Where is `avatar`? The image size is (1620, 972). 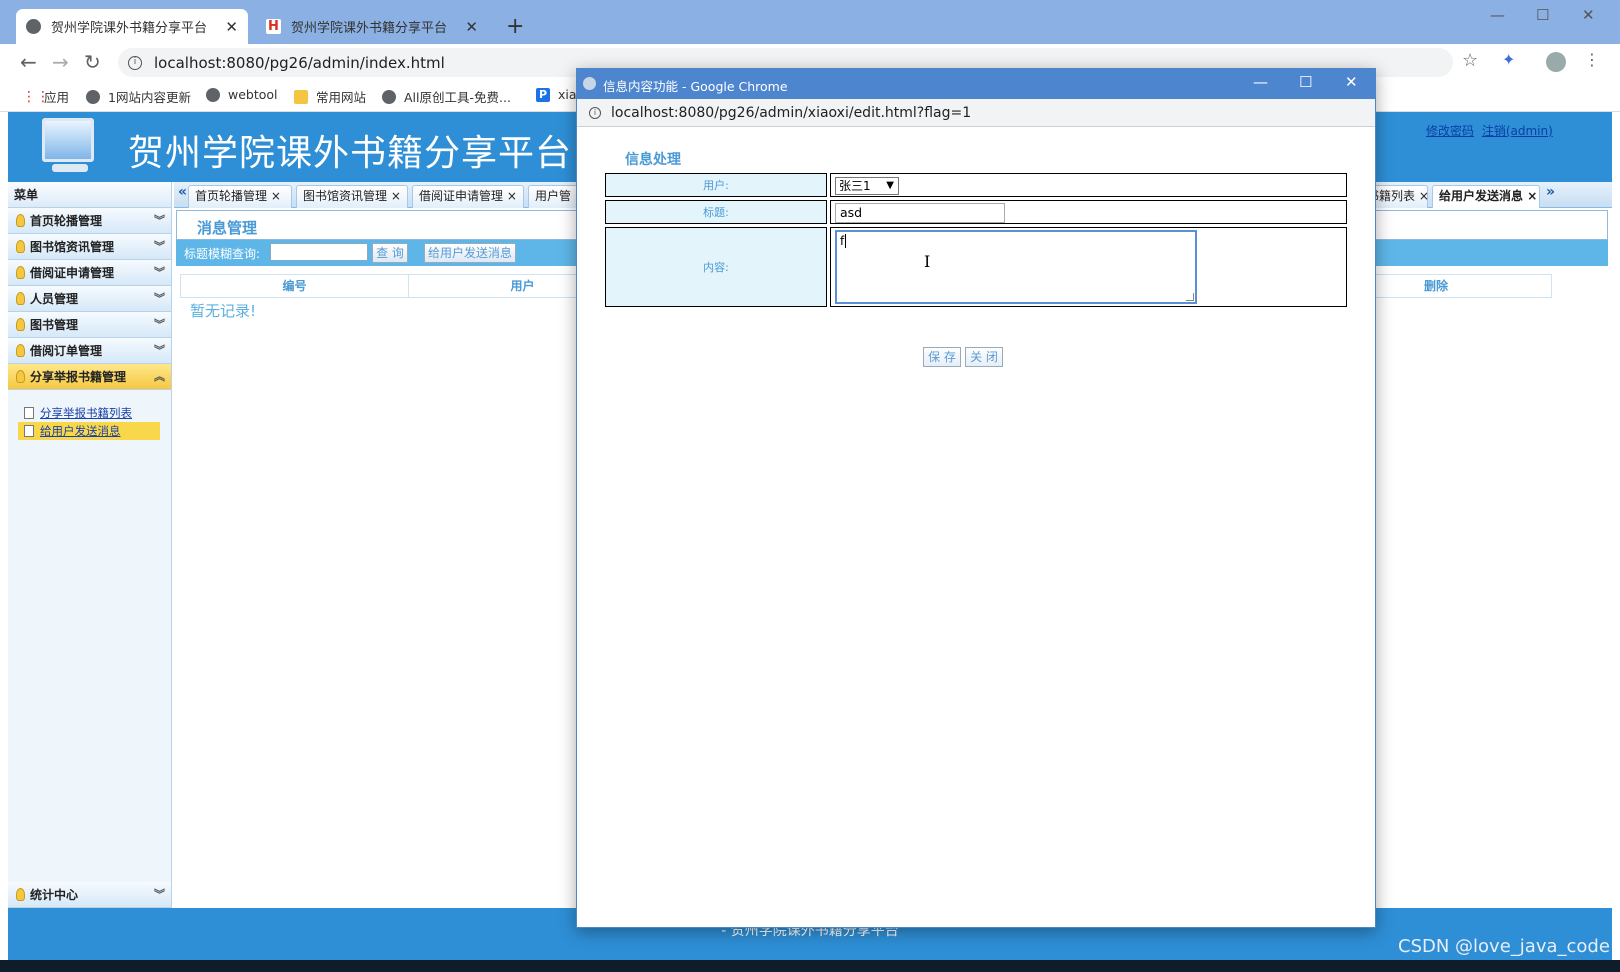 avatar is located at coordinates (1556, 62).